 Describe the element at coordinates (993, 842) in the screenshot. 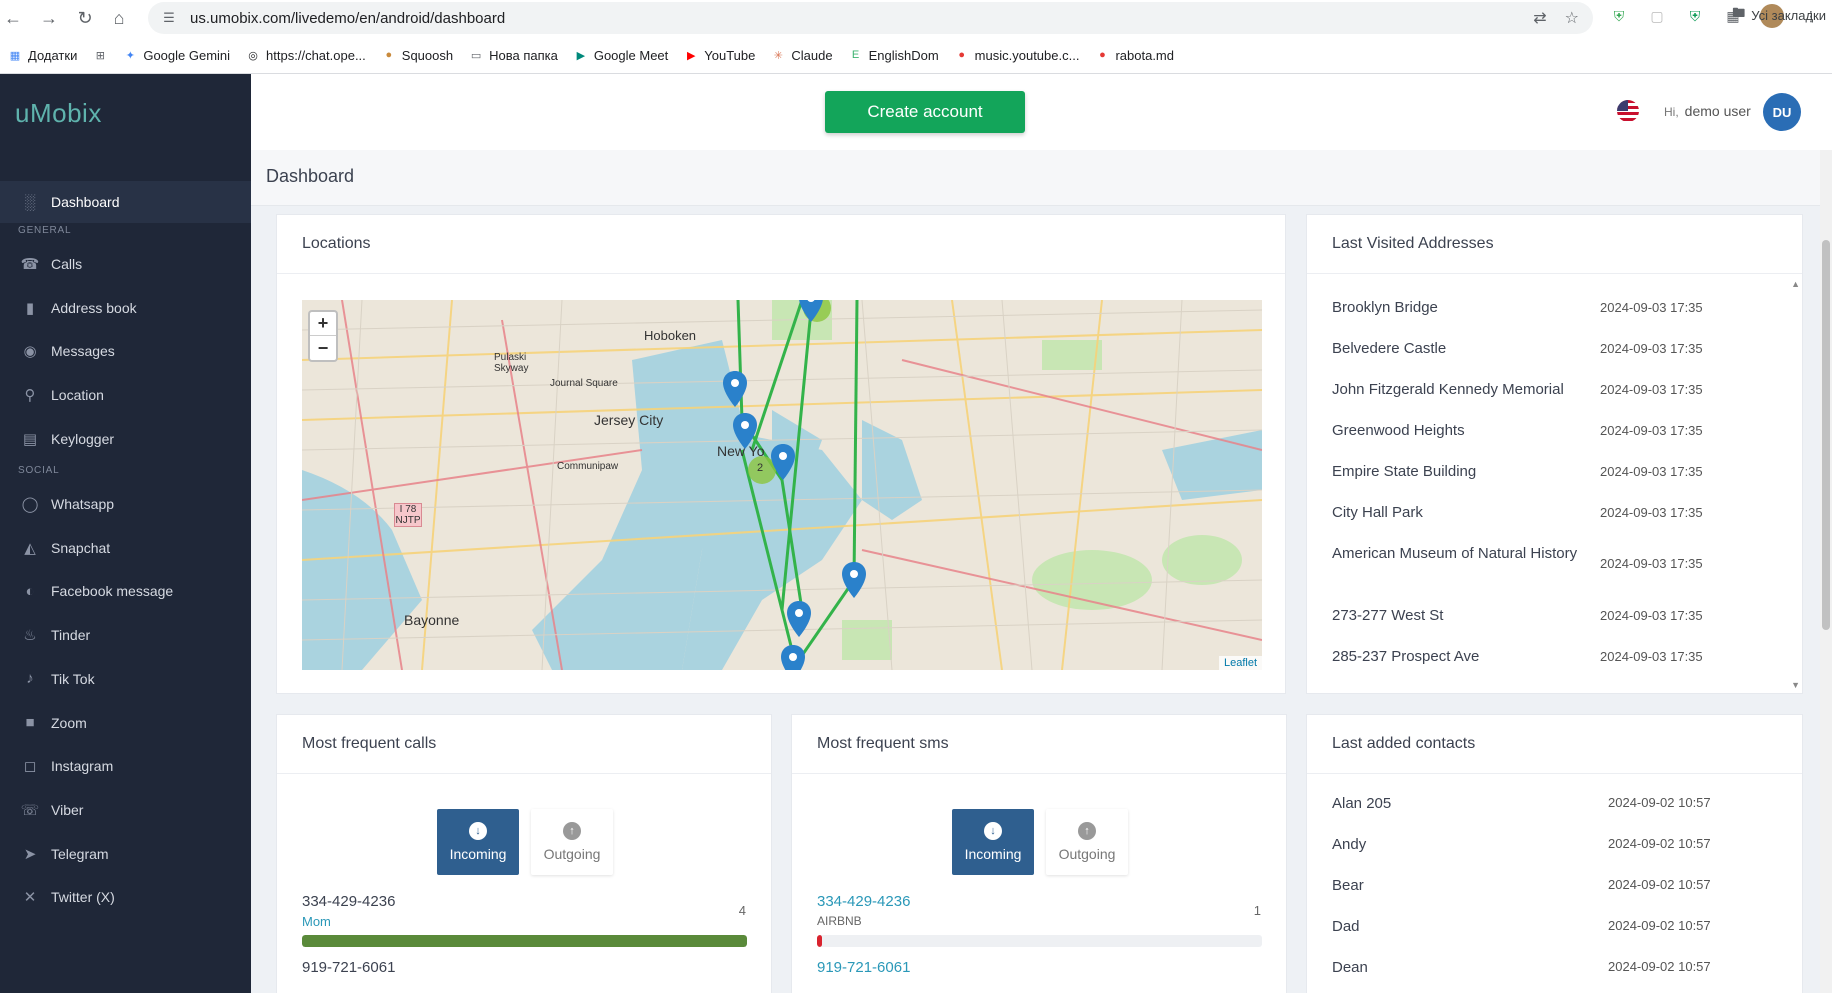

I see `sms-incoming-tab: ↓ Incoming` at that location.